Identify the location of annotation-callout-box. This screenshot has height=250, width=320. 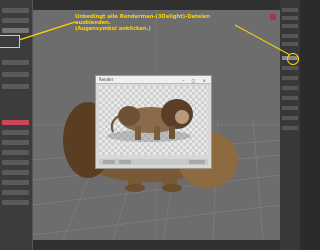
(10, 41).